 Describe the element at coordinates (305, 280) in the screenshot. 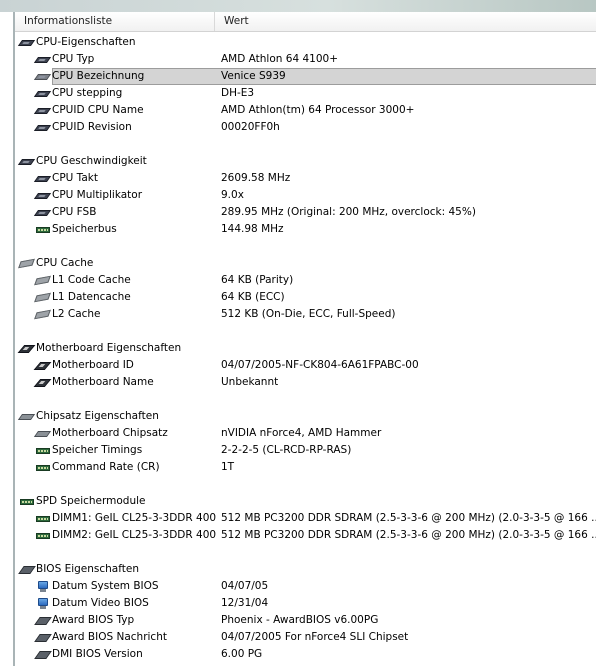

I see `list-item: L1 Code Cache 64 KB (Parity)` at that location.